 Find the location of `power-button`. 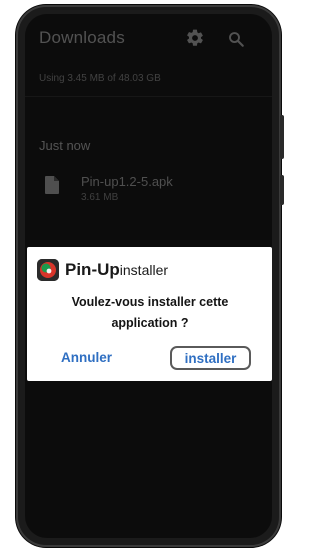

power-button is located at coordinates (282, 190).